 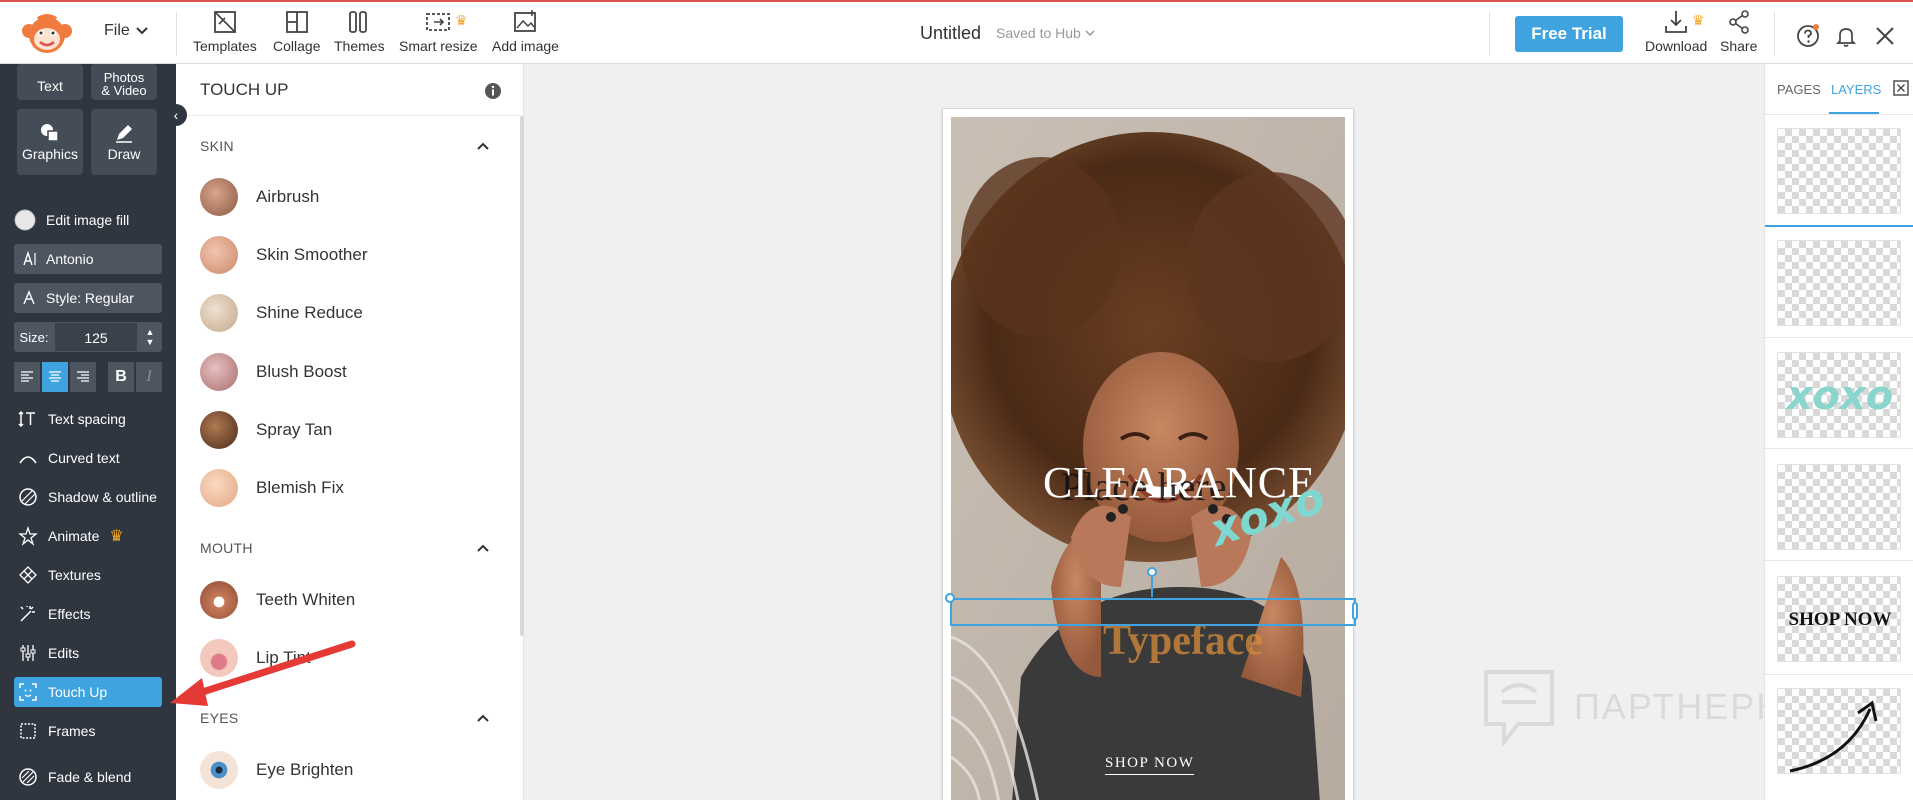 I want to click on sidebar-item-label: Touch Up, so click(x=78, y=692).